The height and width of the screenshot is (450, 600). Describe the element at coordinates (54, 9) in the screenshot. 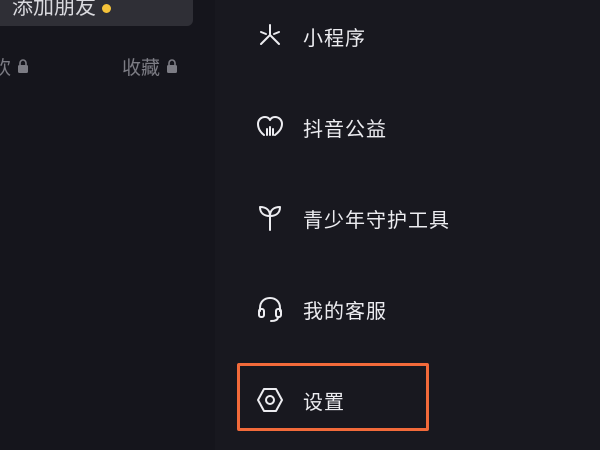

I see `add-friend-label: 添加朋友` at that location.